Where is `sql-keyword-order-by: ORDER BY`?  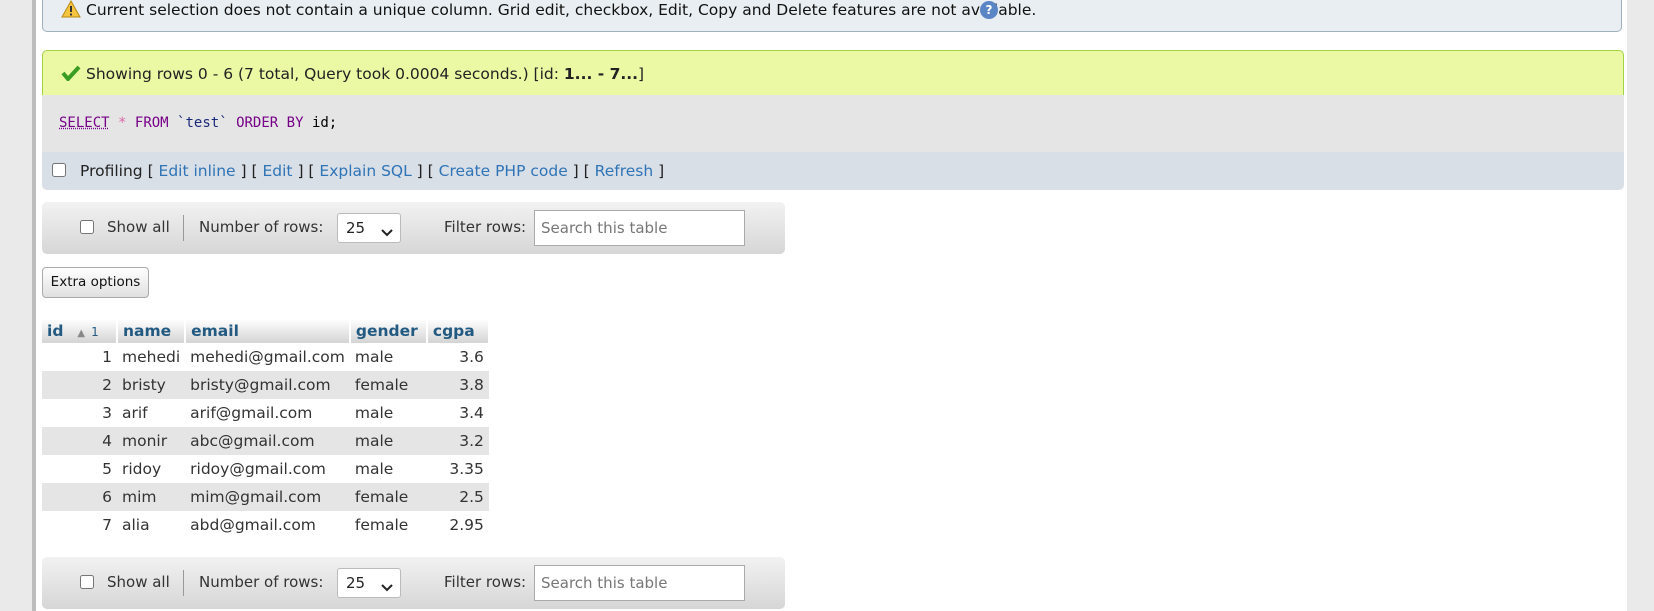
sql-keyword-order-by: ORDER BY is located at coordinates (270, 123).